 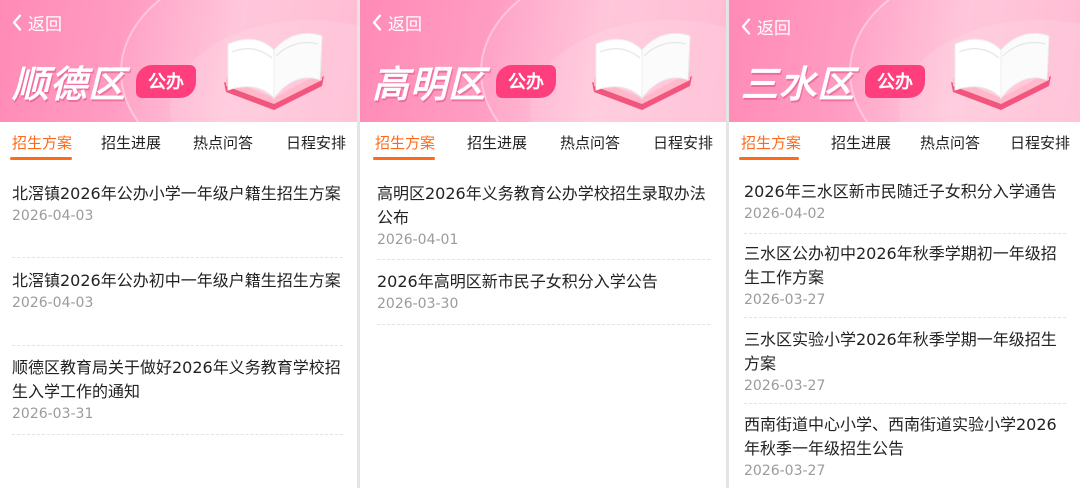 What do you see at coordinates (176, 379) in the screenshot?
I see `article-title: 顺德区教育局关于做好2026年义务教育学校招生入学工作的通知` at bounding box center [176, 379].